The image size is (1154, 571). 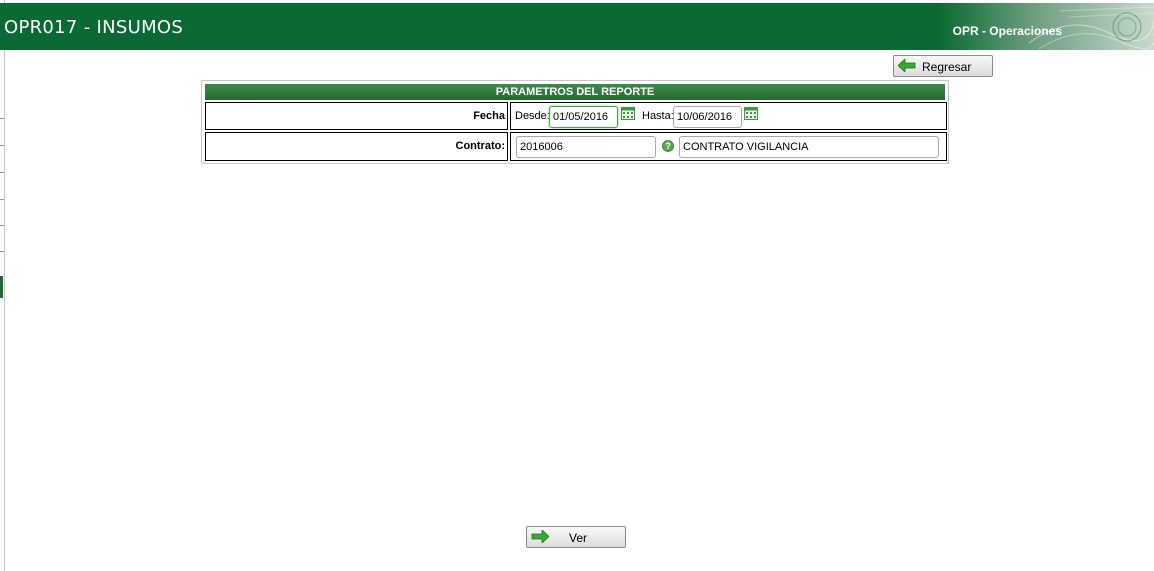 What do you see at coordinates (586, 147) in the screenshot?
I see `contrato-code-input: 2016006` at bounding box center [586, 147].